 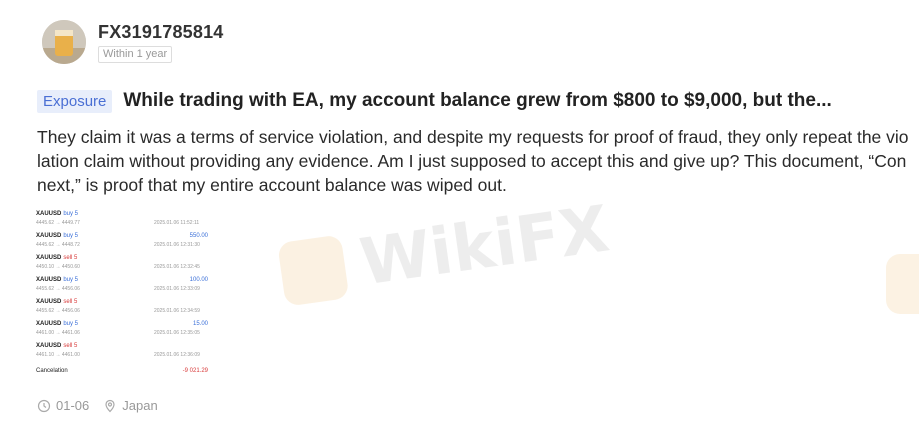 I want to click on location-pin-icon, so click(x=110, y=406).